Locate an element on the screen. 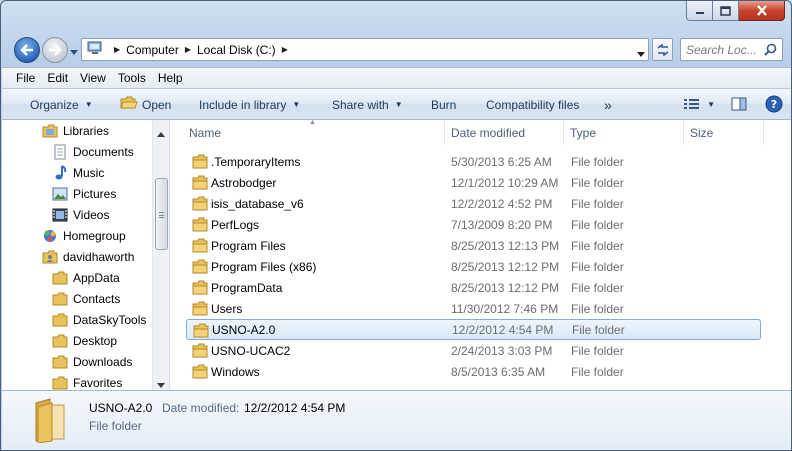 This screenshot has width=792, height=451. file-date: 12/1/2012 10:29 AM is located at coordinates (505, 182).